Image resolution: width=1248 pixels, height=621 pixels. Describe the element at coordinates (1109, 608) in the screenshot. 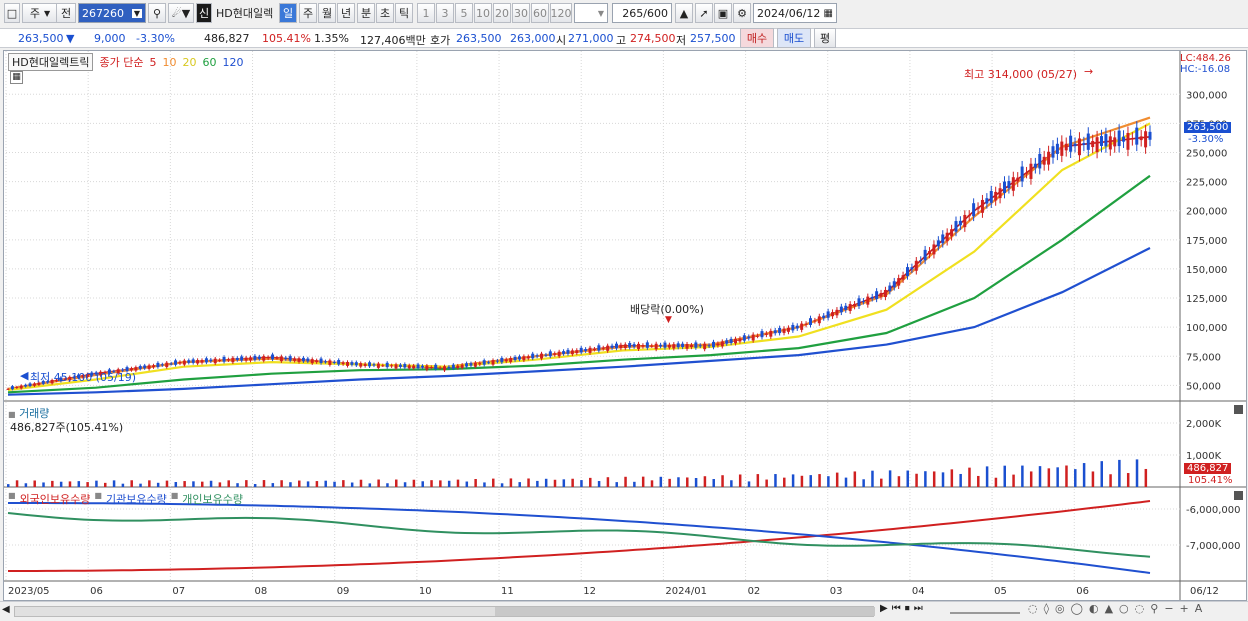

I see `tool-icon: ▲` at that location.